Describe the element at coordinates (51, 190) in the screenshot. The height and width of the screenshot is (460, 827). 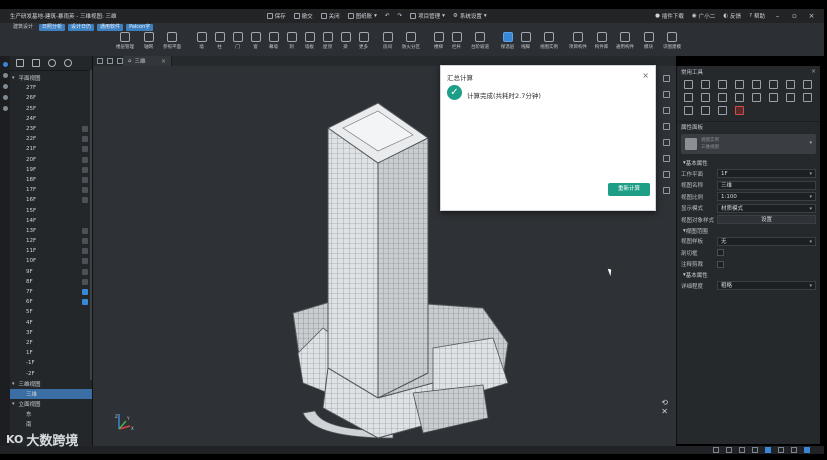
I see `tree-item-floor: 17F` at that location.